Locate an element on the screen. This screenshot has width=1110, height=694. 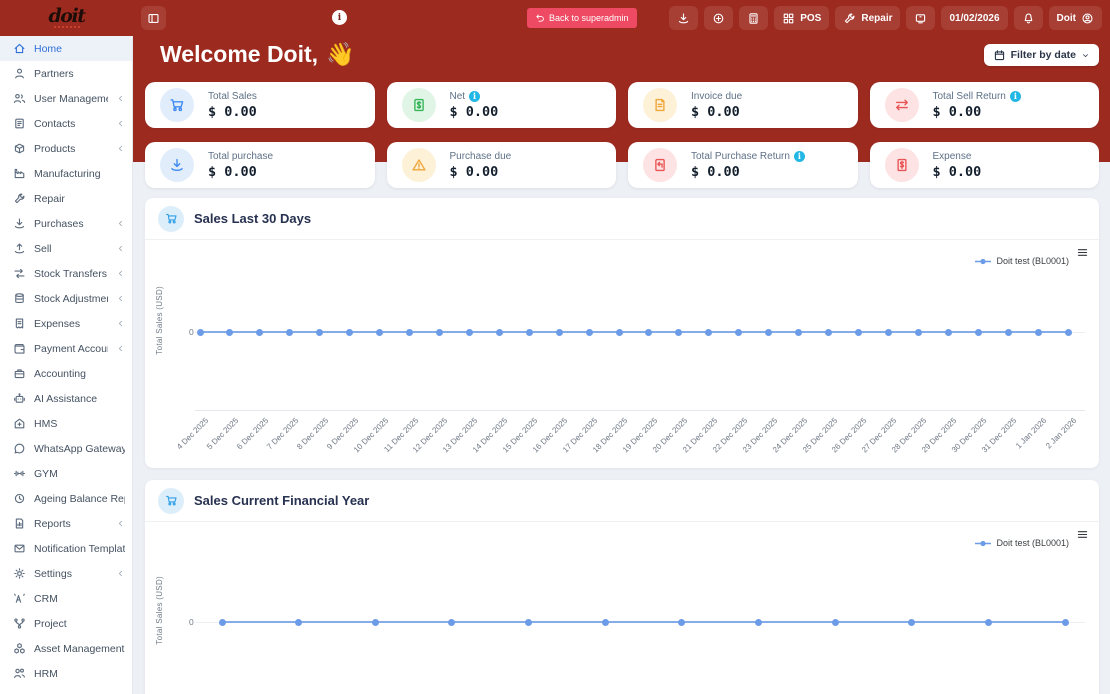
sidebar-item-crm: CRM is located at coordinates (66, 598).